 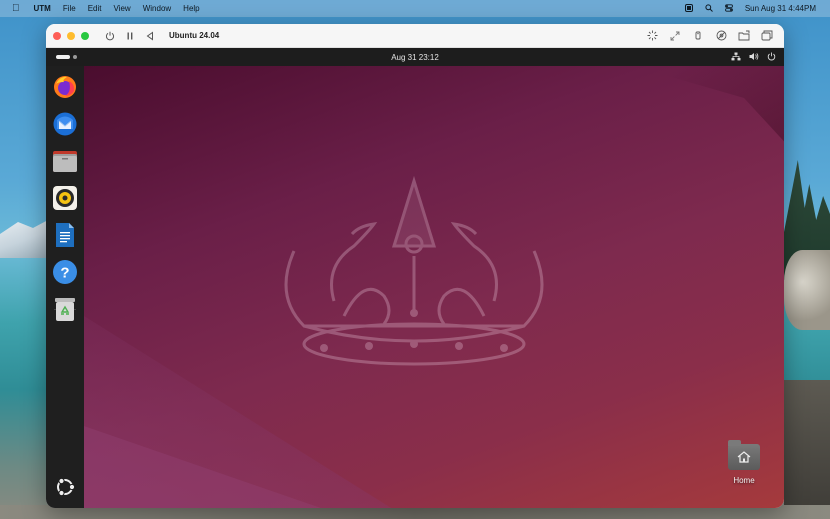 What do you see at coordinates (744, 480) in the screenshot?
I see `home-folder-label: Home` at bounding box center [744, 480].